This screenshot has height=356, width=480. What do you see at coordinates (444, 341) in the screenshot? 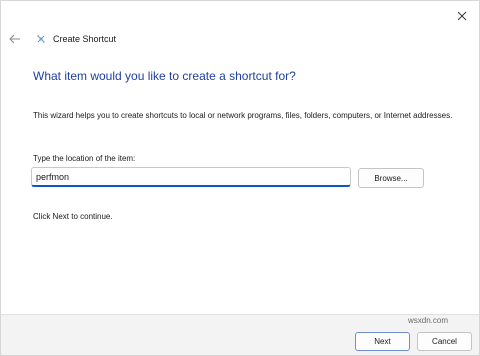
I see `cancel-button: Cancel` at bounding box center [444, 341].